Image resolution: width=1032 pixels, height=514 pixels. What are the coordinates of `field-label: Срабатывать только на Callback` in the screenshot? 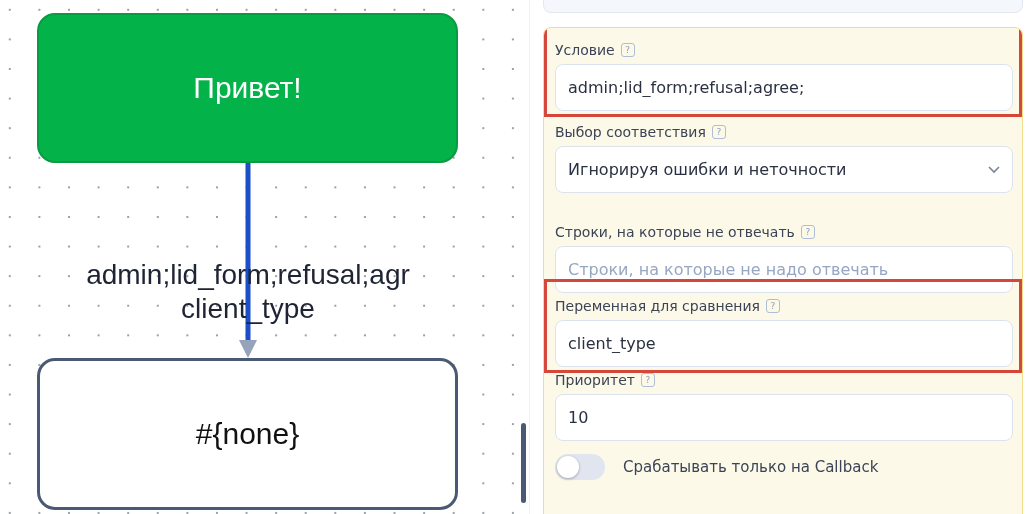 It's located at (751, 467).